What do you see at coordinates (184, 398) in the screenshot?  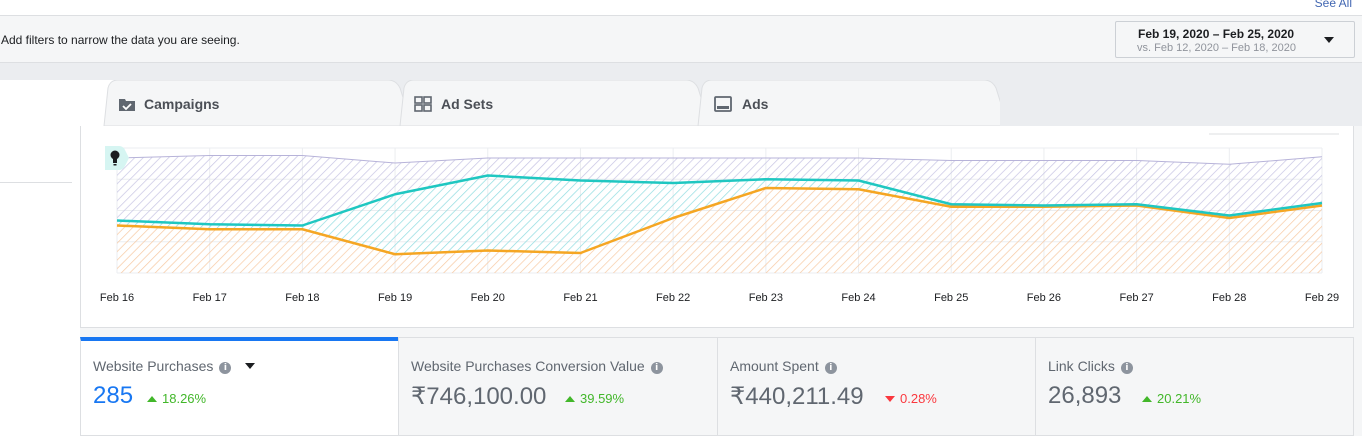 I see `metric-change-value: 18.26%` at bounding box center [184, 398].